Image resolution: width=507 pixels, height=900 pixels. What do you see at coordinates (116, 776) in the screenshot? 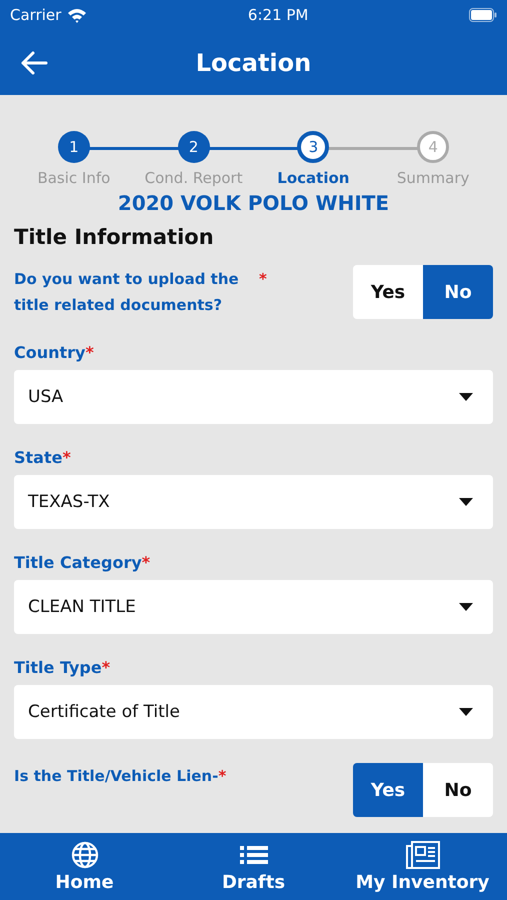
I see `question-label: Is the Title/Vehicle Lien-` at bounding box center [116, 776].